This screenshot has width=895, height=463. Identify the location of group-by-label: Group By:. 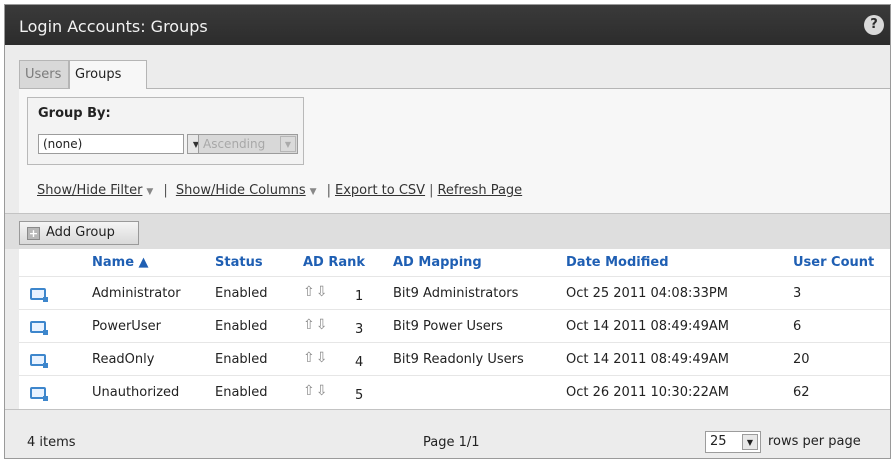
(74, 113).